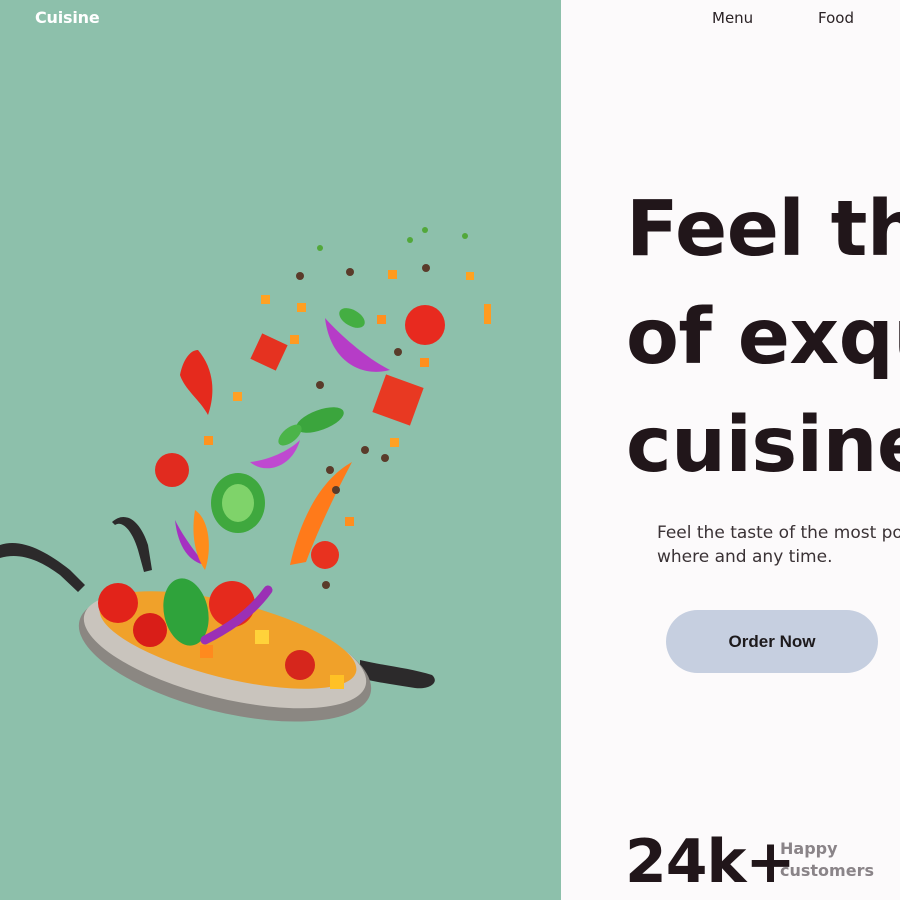  Describe the element at coordinates (745, 557) in the screenshot. I see `hero-subtitle-line-2: where and any time.` at that location.